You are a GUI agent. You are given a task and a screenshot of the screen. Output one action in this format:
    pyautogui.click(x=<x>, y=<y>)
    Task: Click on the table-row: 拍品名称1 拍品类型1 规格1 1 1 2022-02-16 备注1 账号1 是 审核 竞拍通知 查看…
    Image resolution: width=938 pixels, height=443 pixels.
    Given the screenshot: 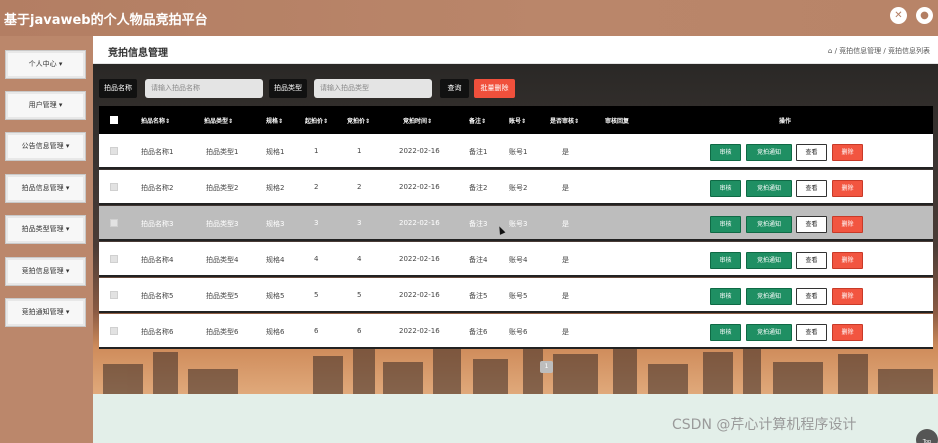 What is the action you would take?
    pyautogui.click(x=516, y=151)
    